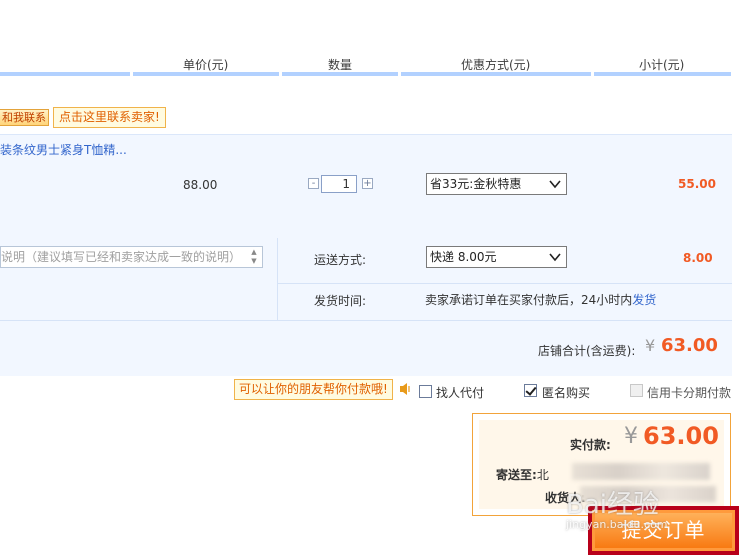  I want to click on item-unit-price: 88.00, so click(200, 185).